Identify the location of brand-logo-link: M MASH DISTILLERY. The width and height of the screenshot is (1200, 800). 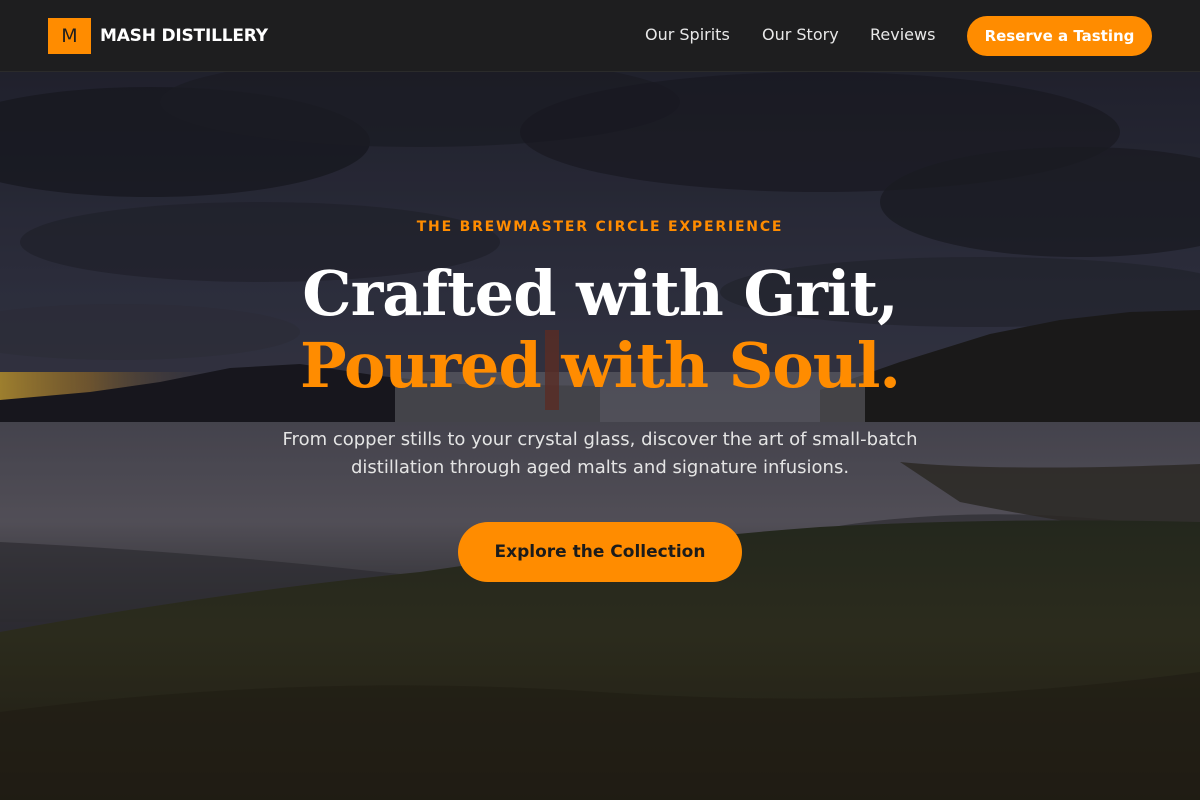
(158, 36).